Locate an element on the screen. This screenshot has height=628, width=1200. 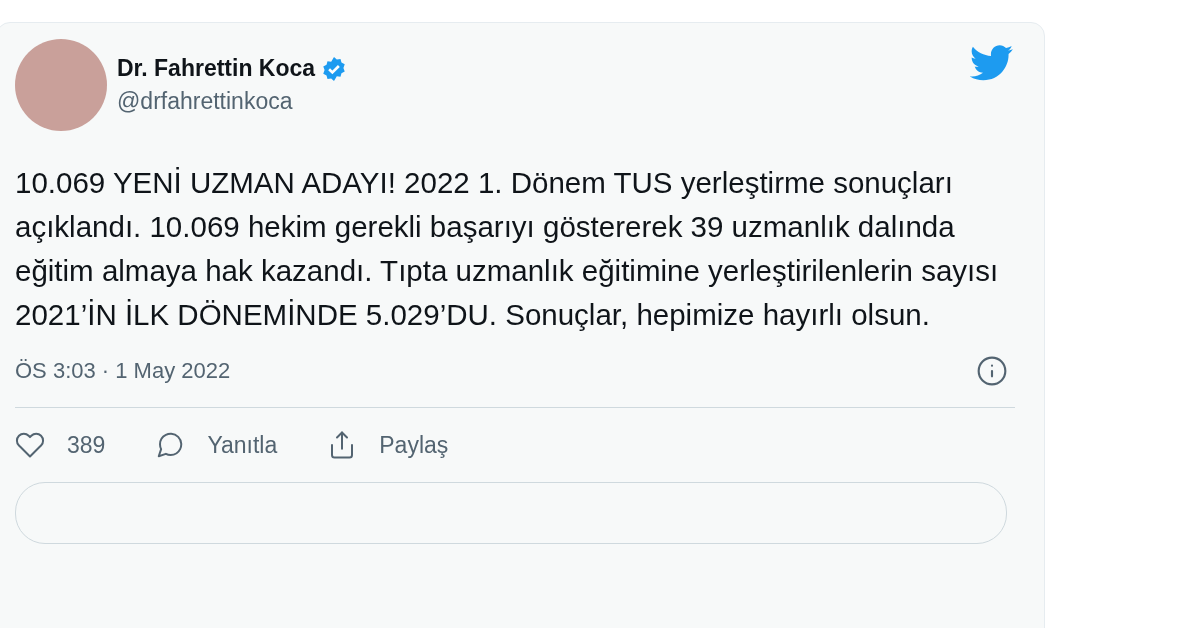
info-icon is located at coordinates (992, 371).